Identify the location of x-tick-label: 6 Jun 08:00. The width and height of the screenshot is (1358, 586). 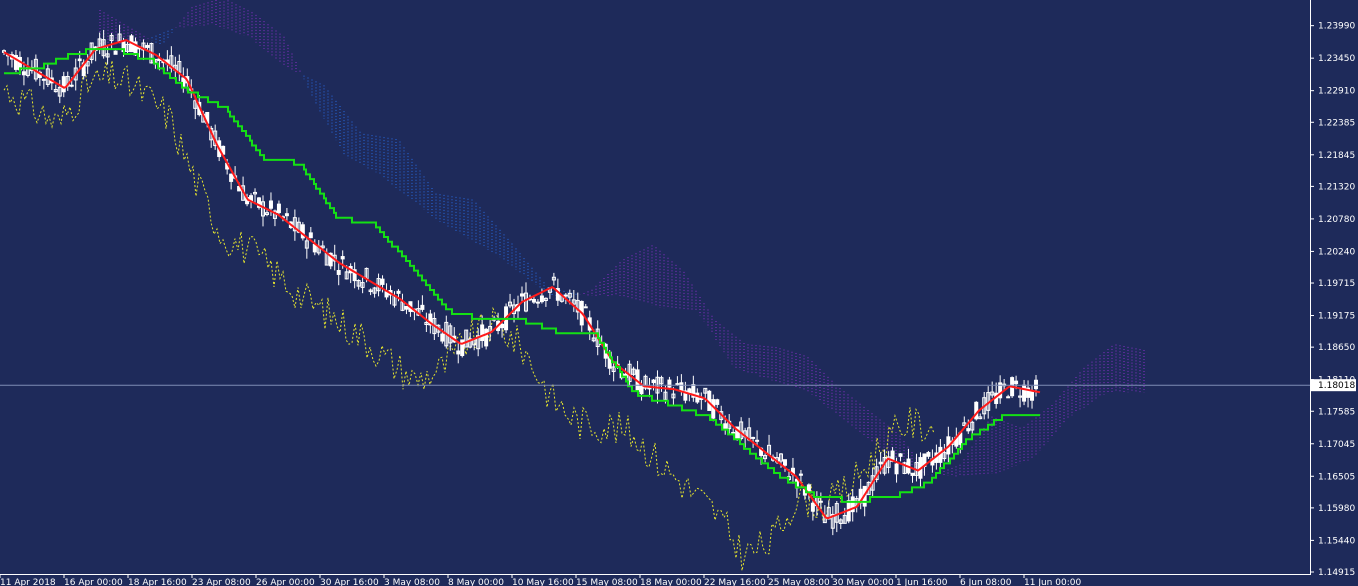
(986, 582).